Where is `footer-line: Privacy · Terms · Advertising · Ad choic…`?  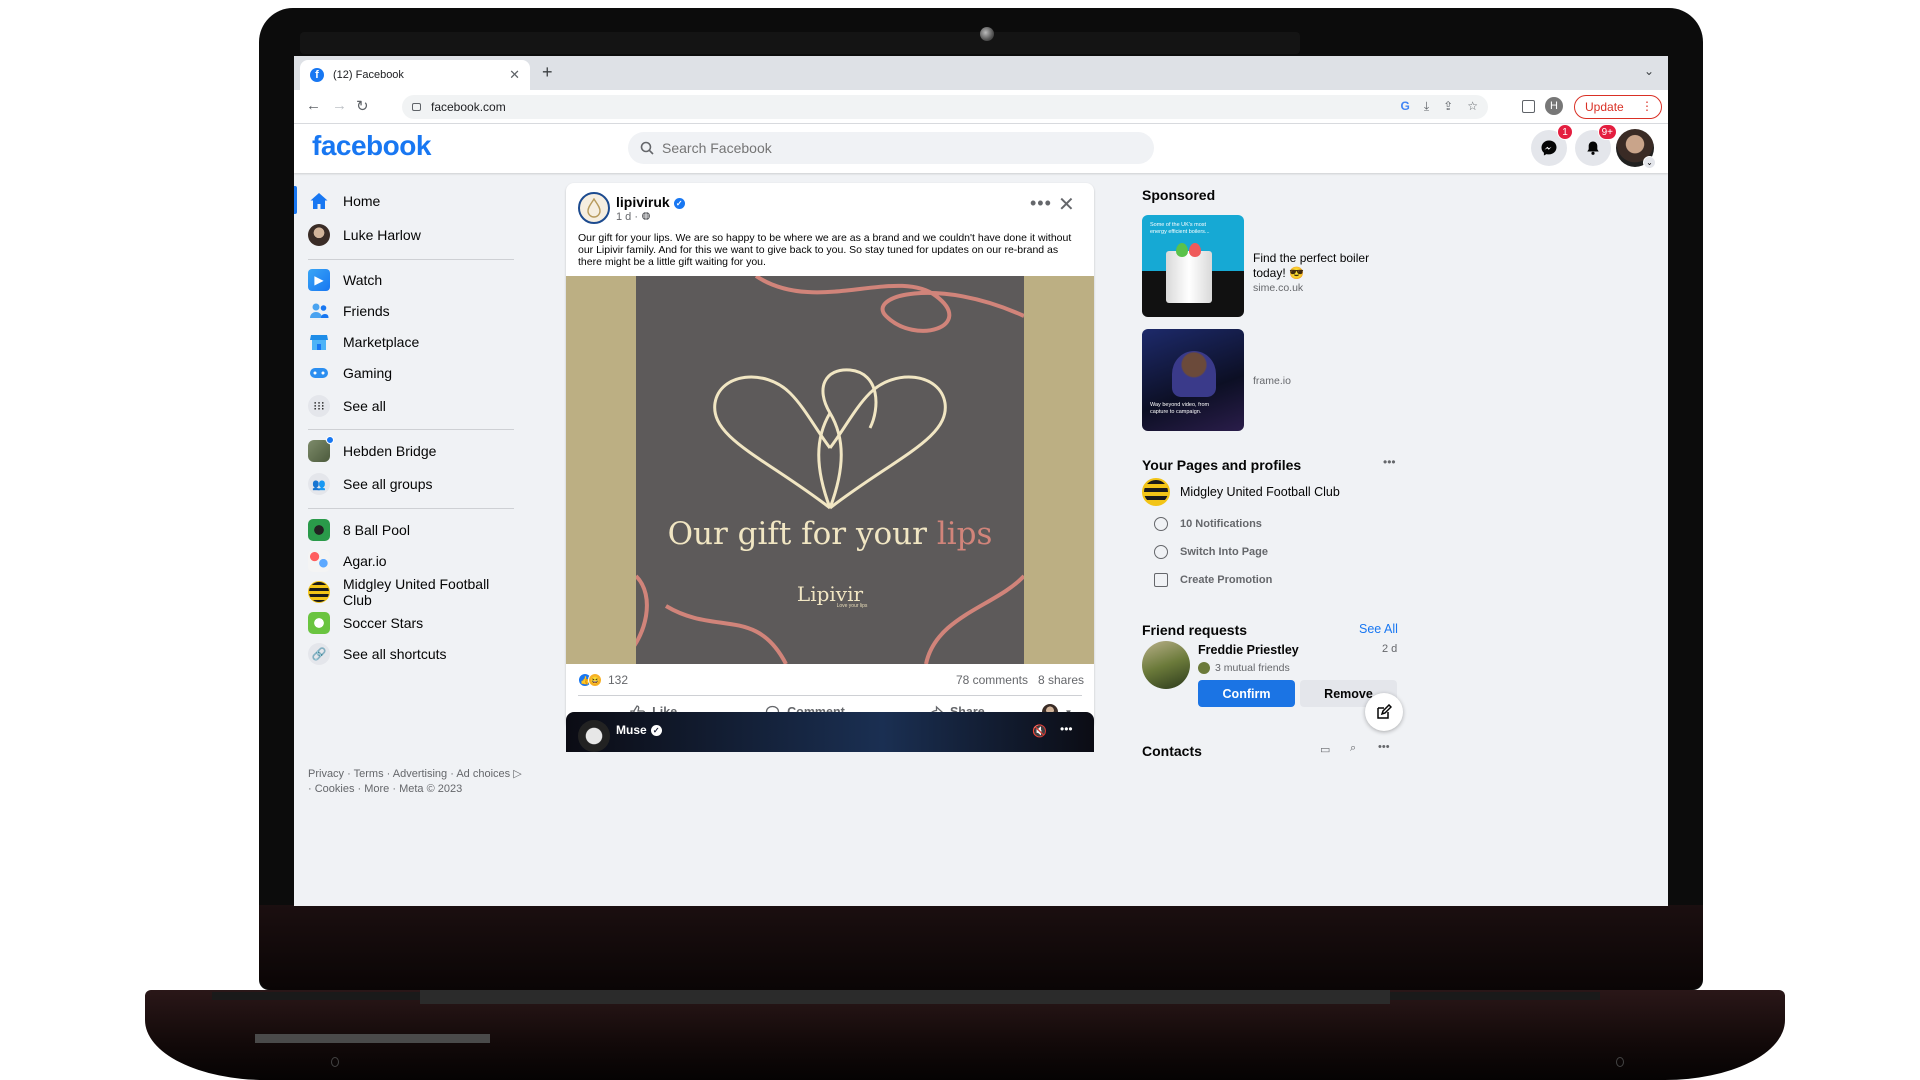
footer-line: Privacy · Terms · Advertising · Ad choic… is located at coordinates (423, 774).